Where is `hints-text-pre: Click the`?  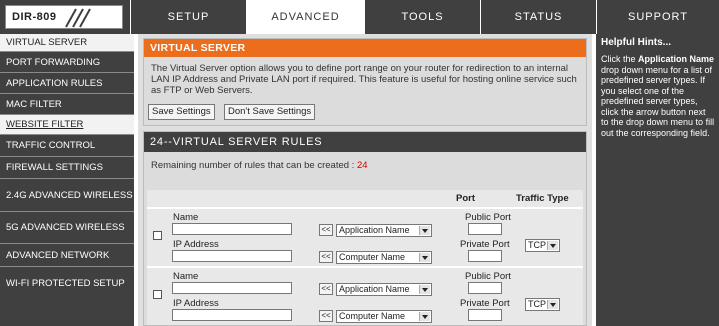
hints-text-pre: Click the is located at coordinates (620, 59).